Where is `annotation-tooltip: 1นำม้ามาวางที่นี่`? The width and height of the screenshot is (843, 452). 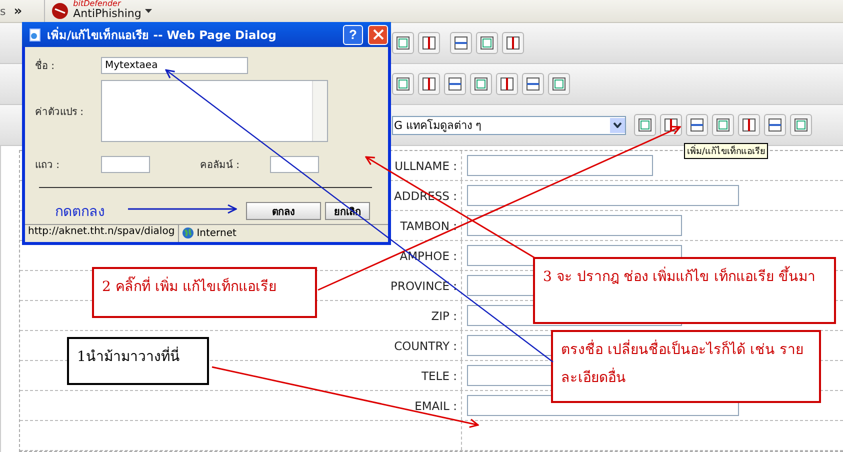 annotation-tooltip: 1นำม้ามาวางที่นี่ is located at coordinates (138, 361).